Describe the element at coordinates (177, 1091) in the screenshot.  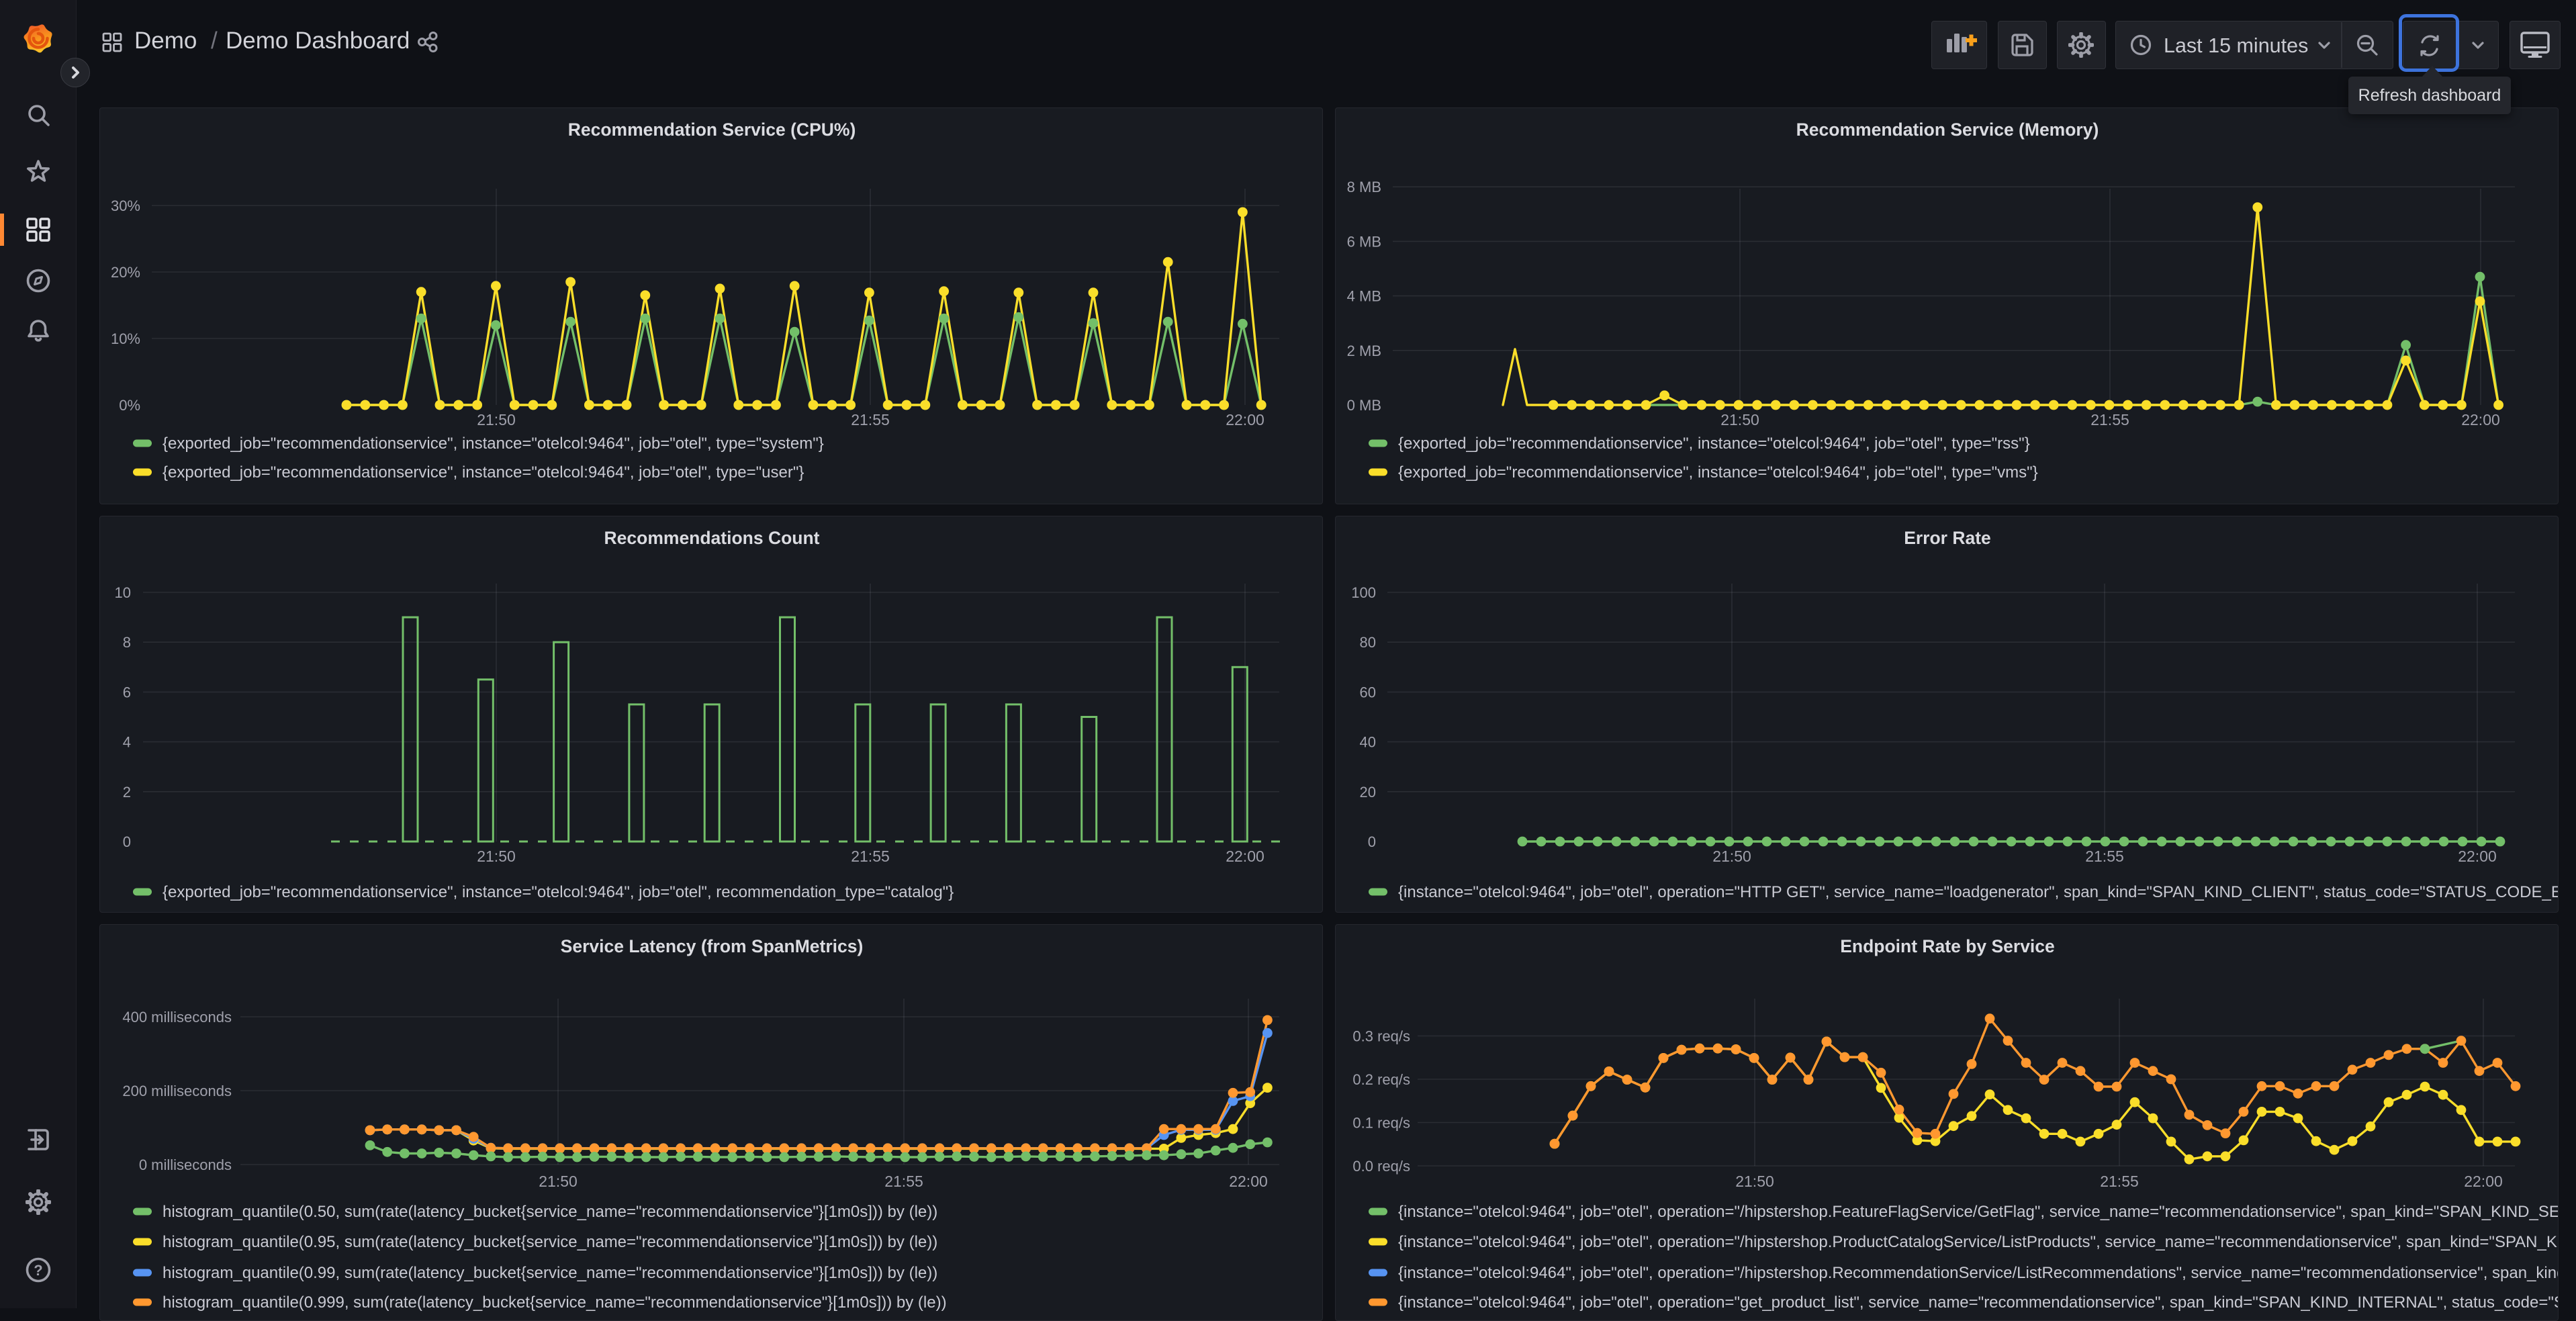
I see `svg-text: 200 milliseconds` at that location.